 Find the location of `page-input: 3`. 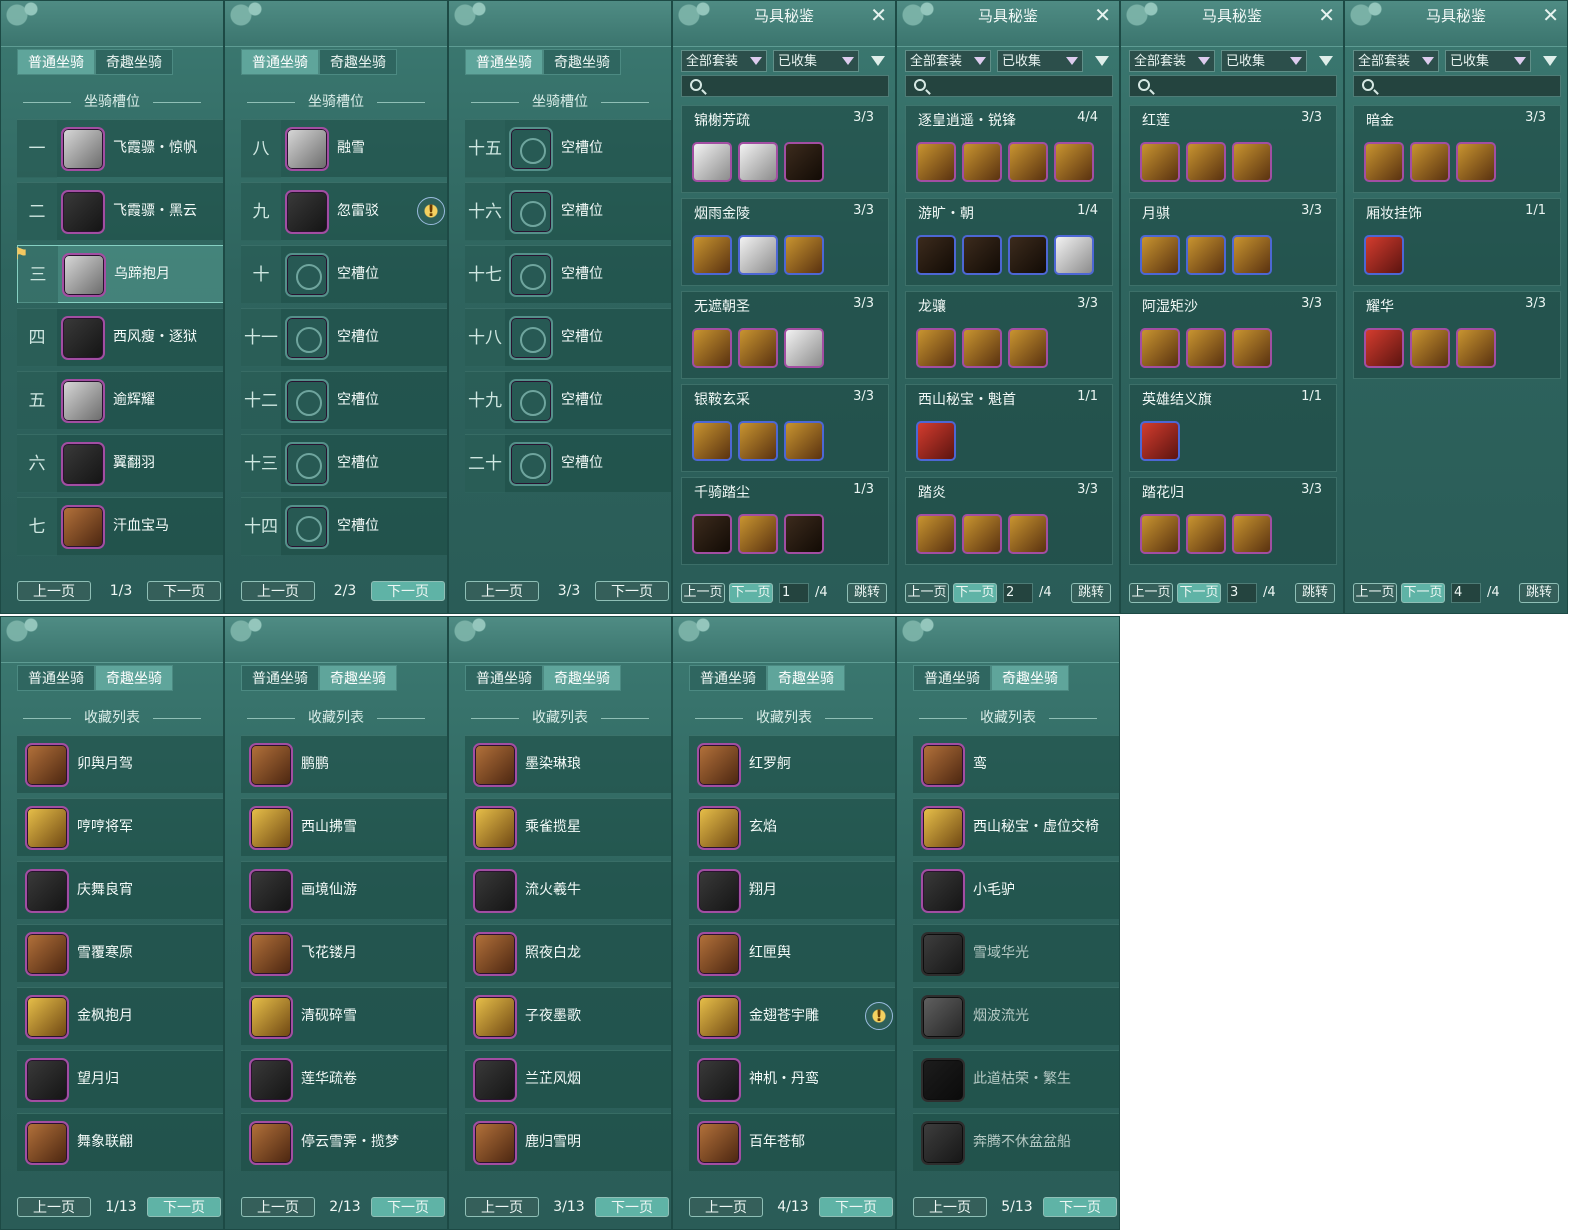

page-input: 3 is located at coordinates (1242, 593).